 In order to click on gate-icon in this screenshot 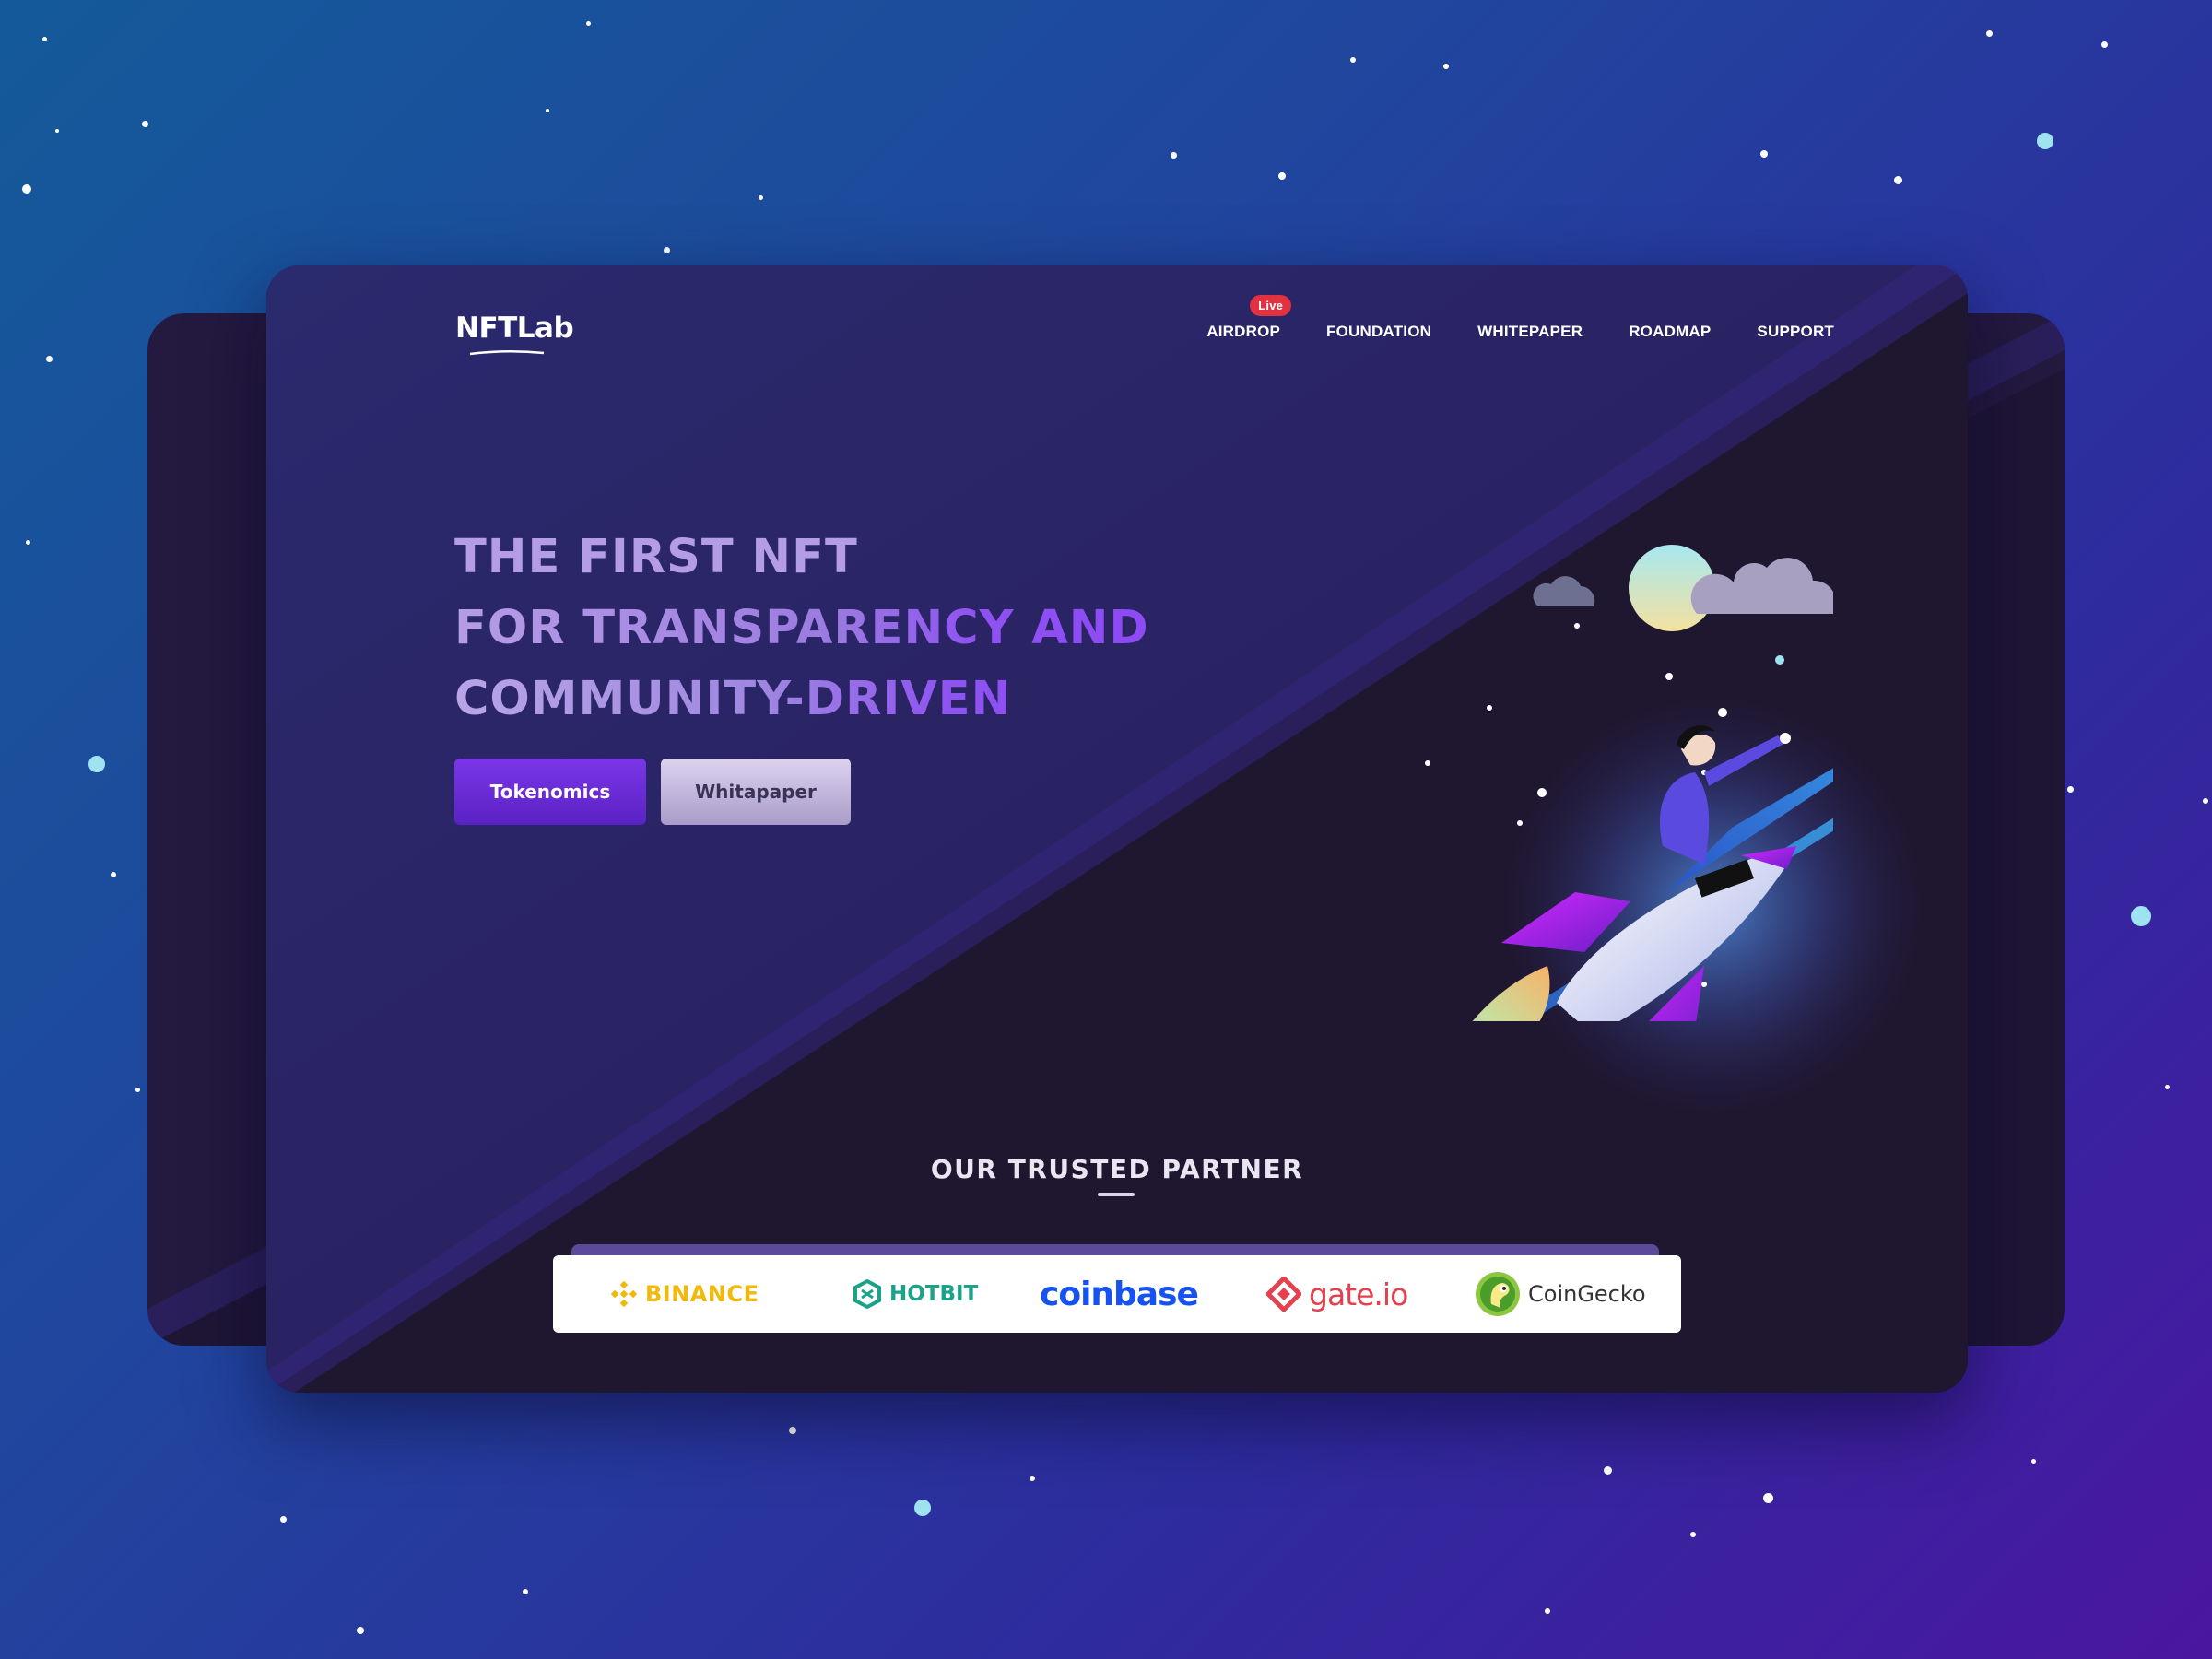, I will do `click(1283, 1294)`.